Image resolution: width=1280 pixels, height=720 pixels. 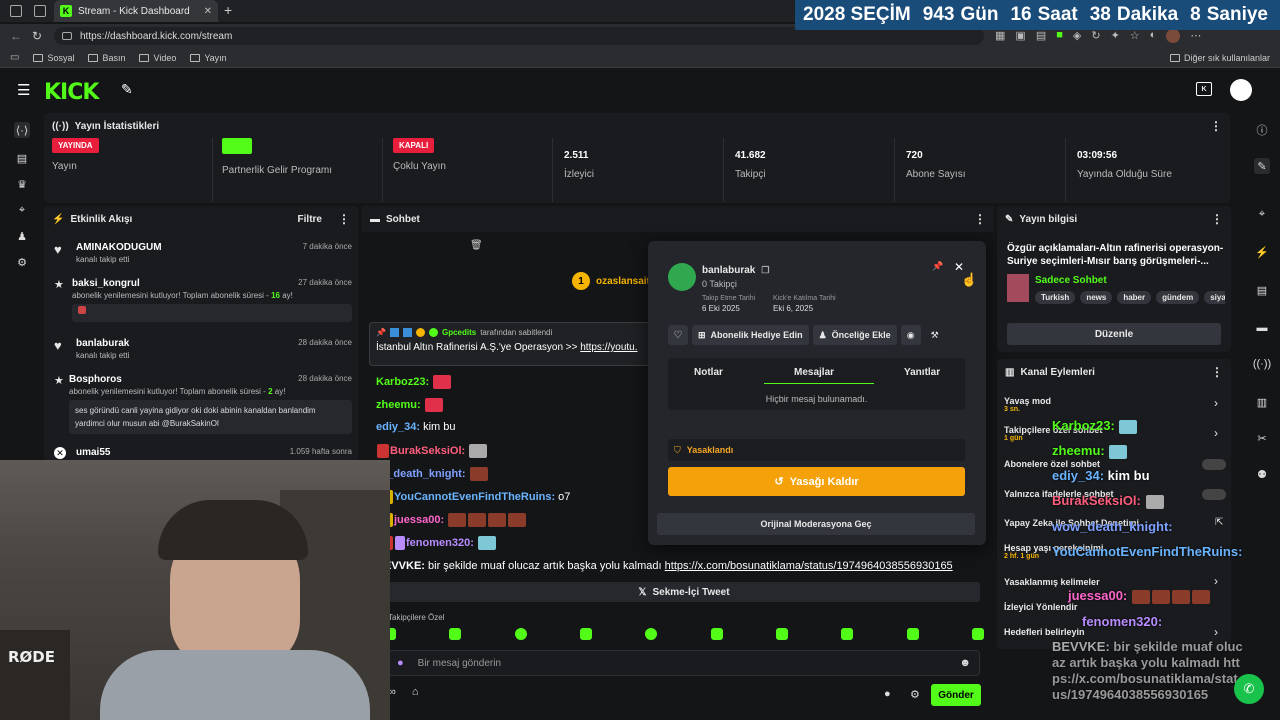 I want to click on chat-username: juessa00:, so click(x=419, y=520).